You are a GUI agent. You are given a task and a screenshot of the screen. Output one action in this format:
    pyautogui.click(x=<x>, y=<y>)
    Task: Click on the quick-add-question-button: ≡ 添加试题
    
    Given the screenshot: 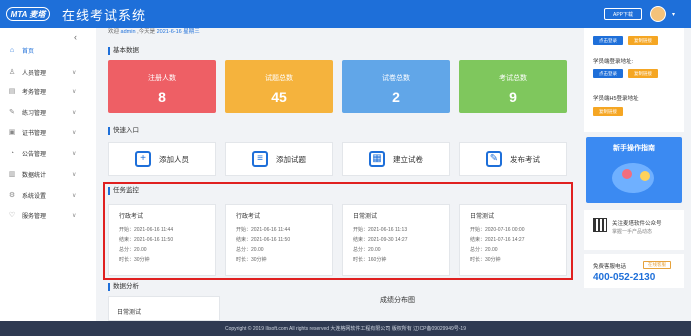 What is the action you would take?
    pyautogui.click(x=279, y=159)
    